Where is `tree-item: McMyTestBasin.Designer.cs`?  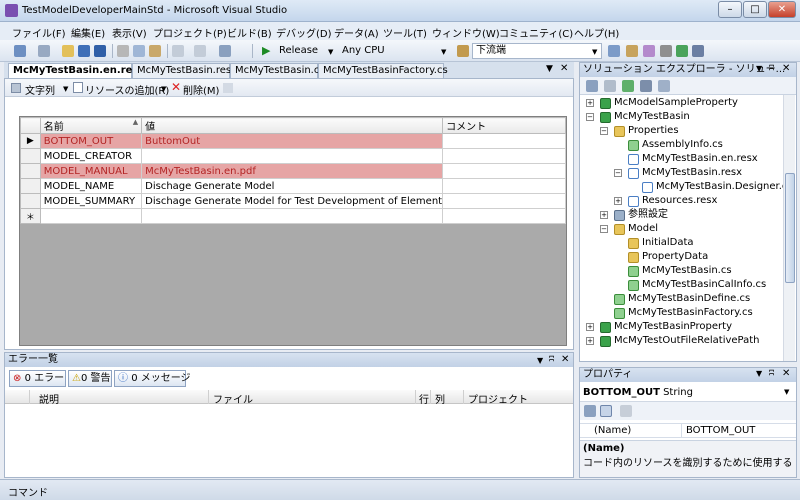
tree-item: McMyTestBasin.Designer.cs is located at coordinates (724, 187).